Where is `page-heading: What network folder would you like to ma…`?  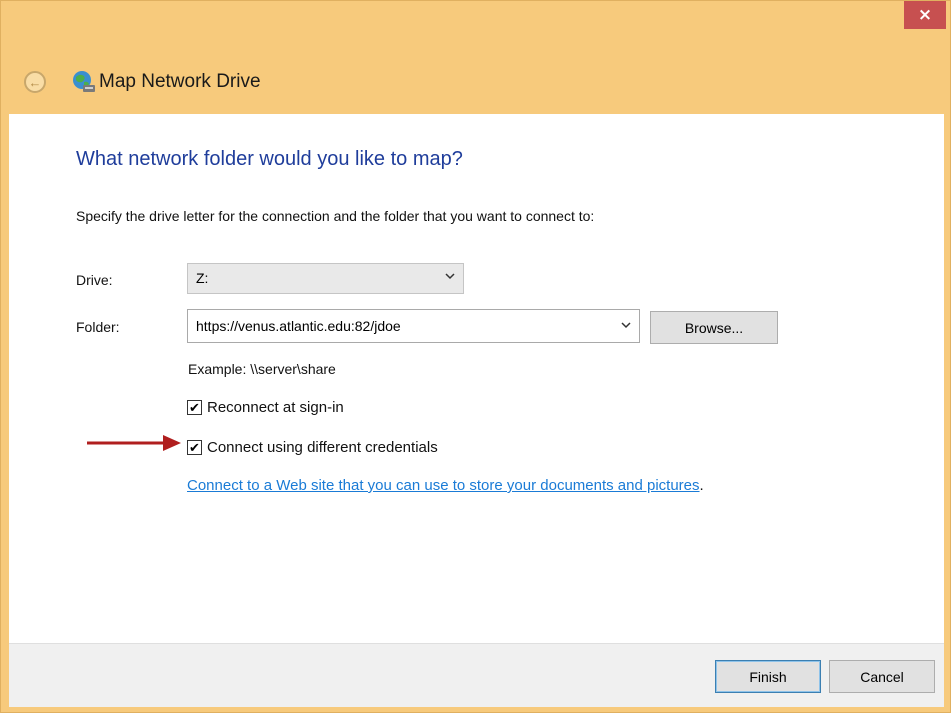 page-heading: What network folder would you like to ma… is located at coordinates (269, 159).